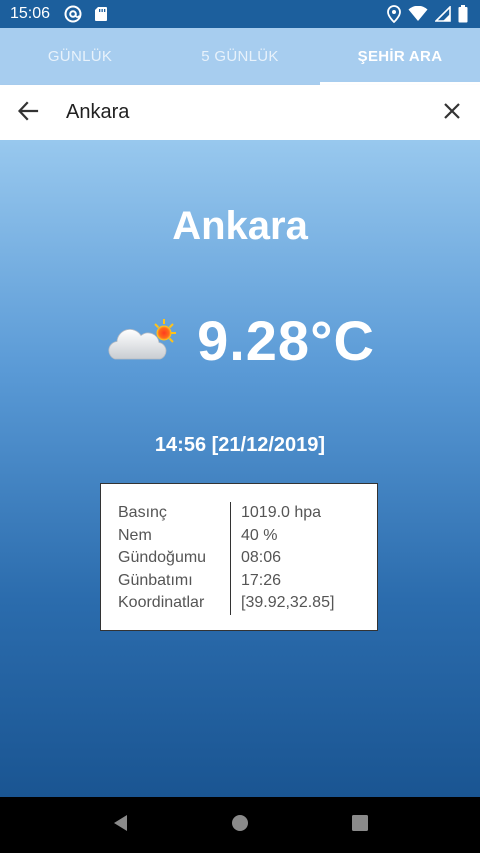 This screenshot has width=480, height=853. I want to click on detail-row-sunrise: Gündoğumu 08:06, so click(226, 558).